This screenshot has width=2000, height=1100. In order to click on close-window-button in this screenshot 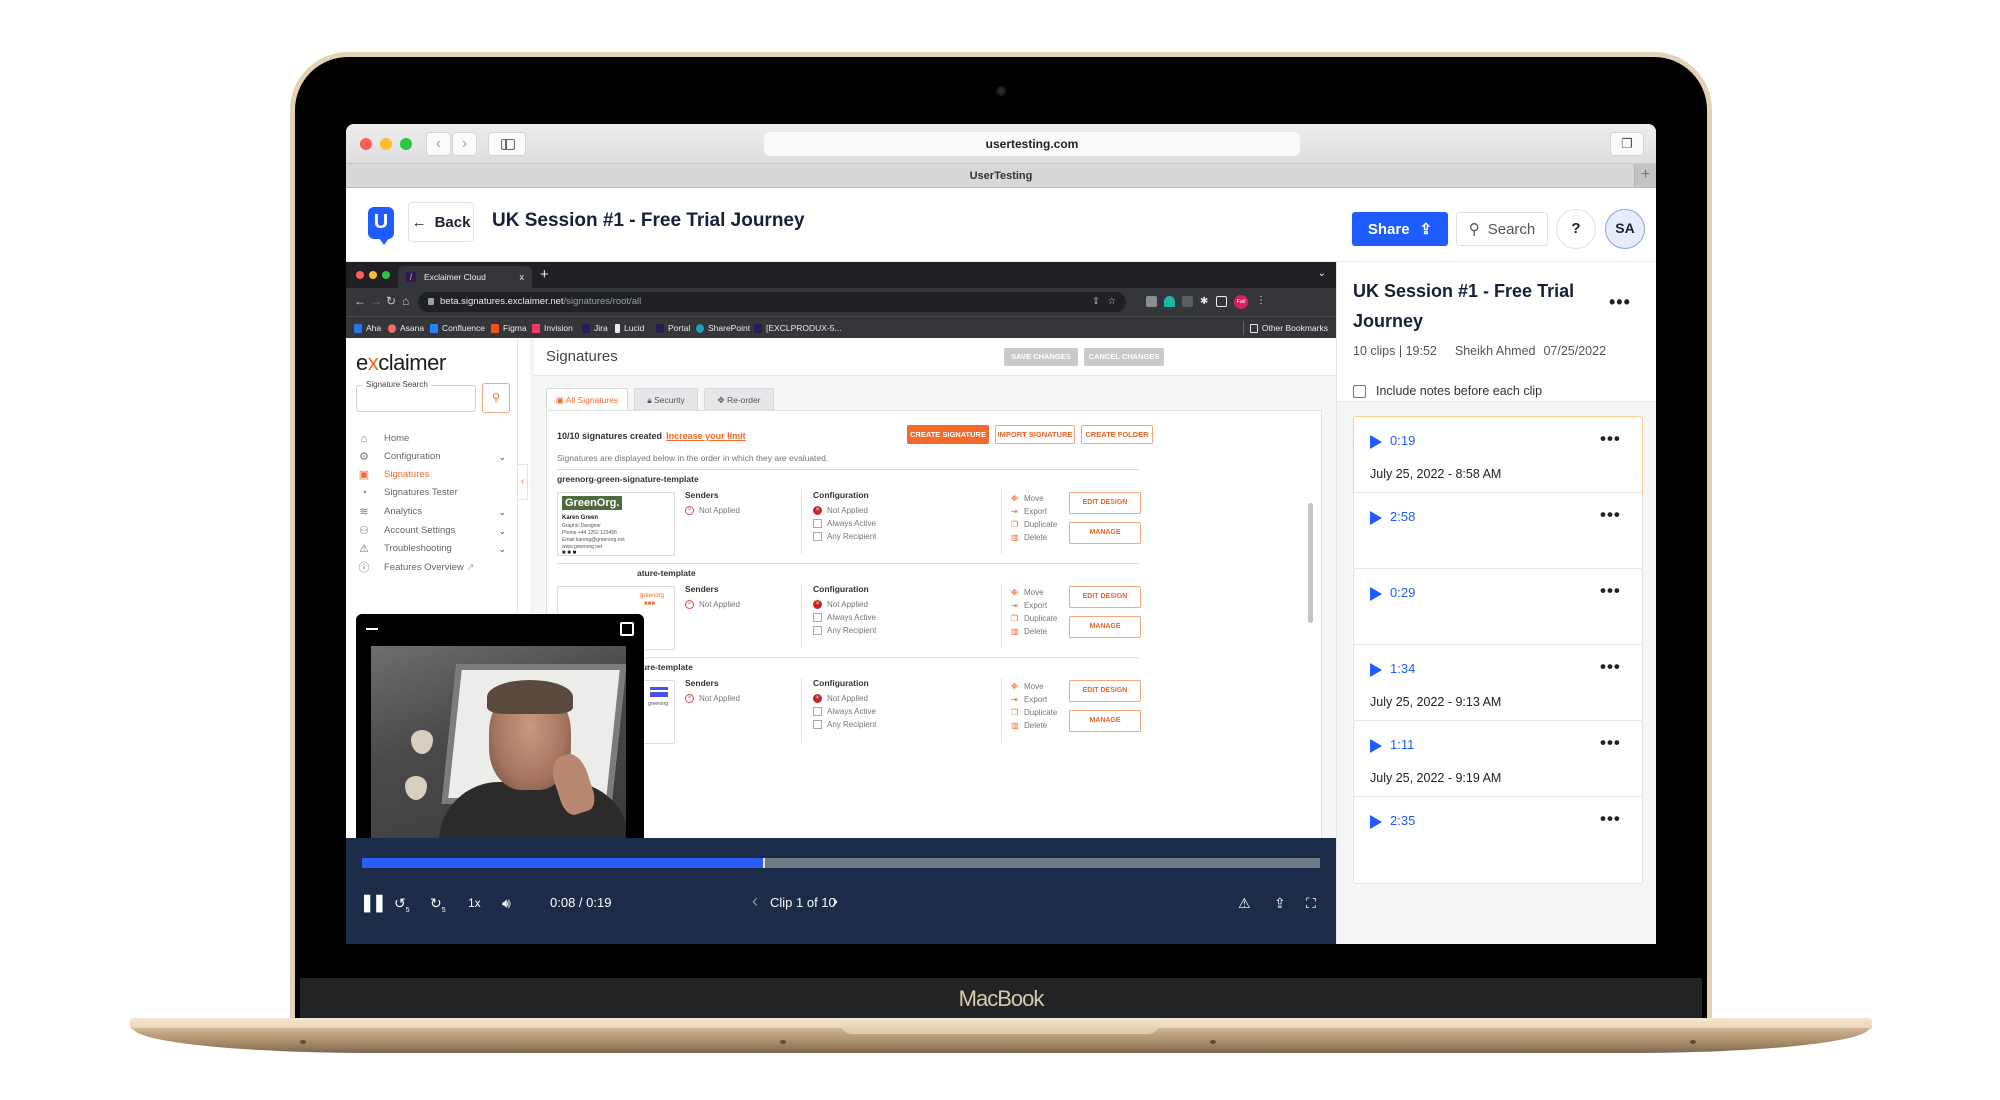, I will do `click(366, 144)`.